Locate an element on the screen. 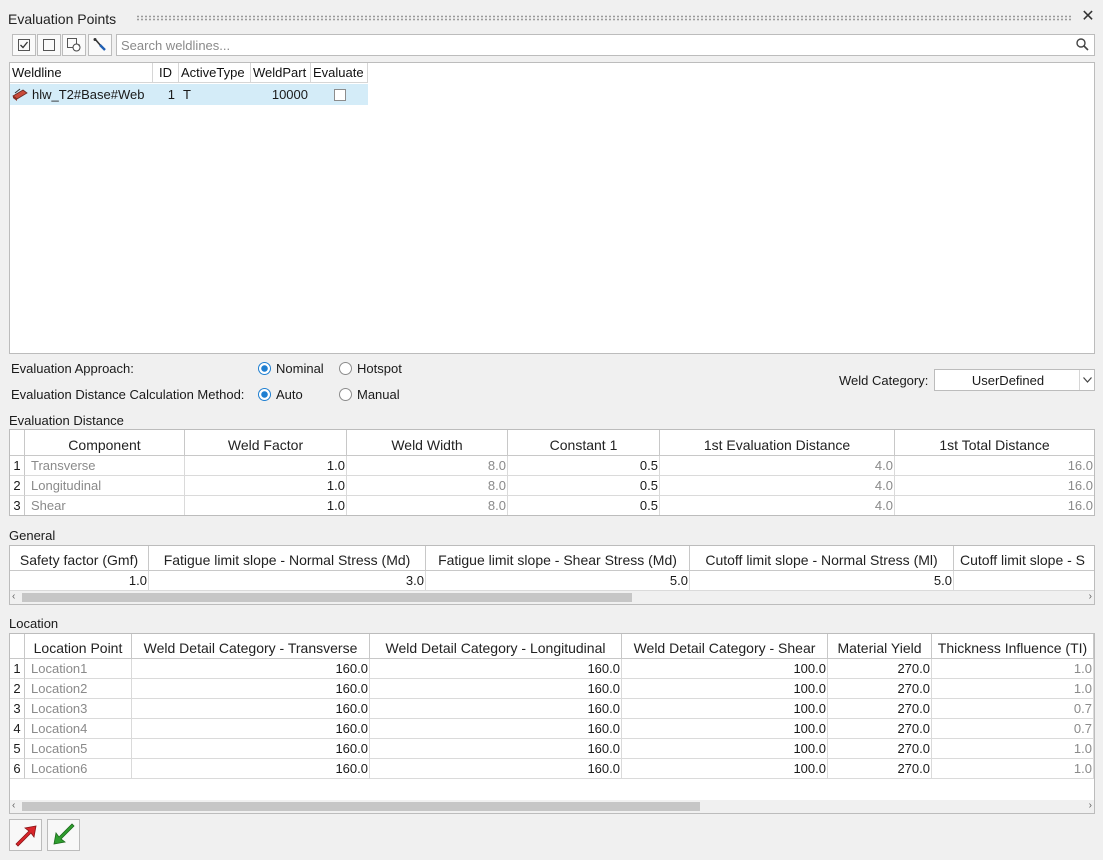 The width and height of the screenshot is (1103, 860). general-cell is located at coordinates (1024, 581).